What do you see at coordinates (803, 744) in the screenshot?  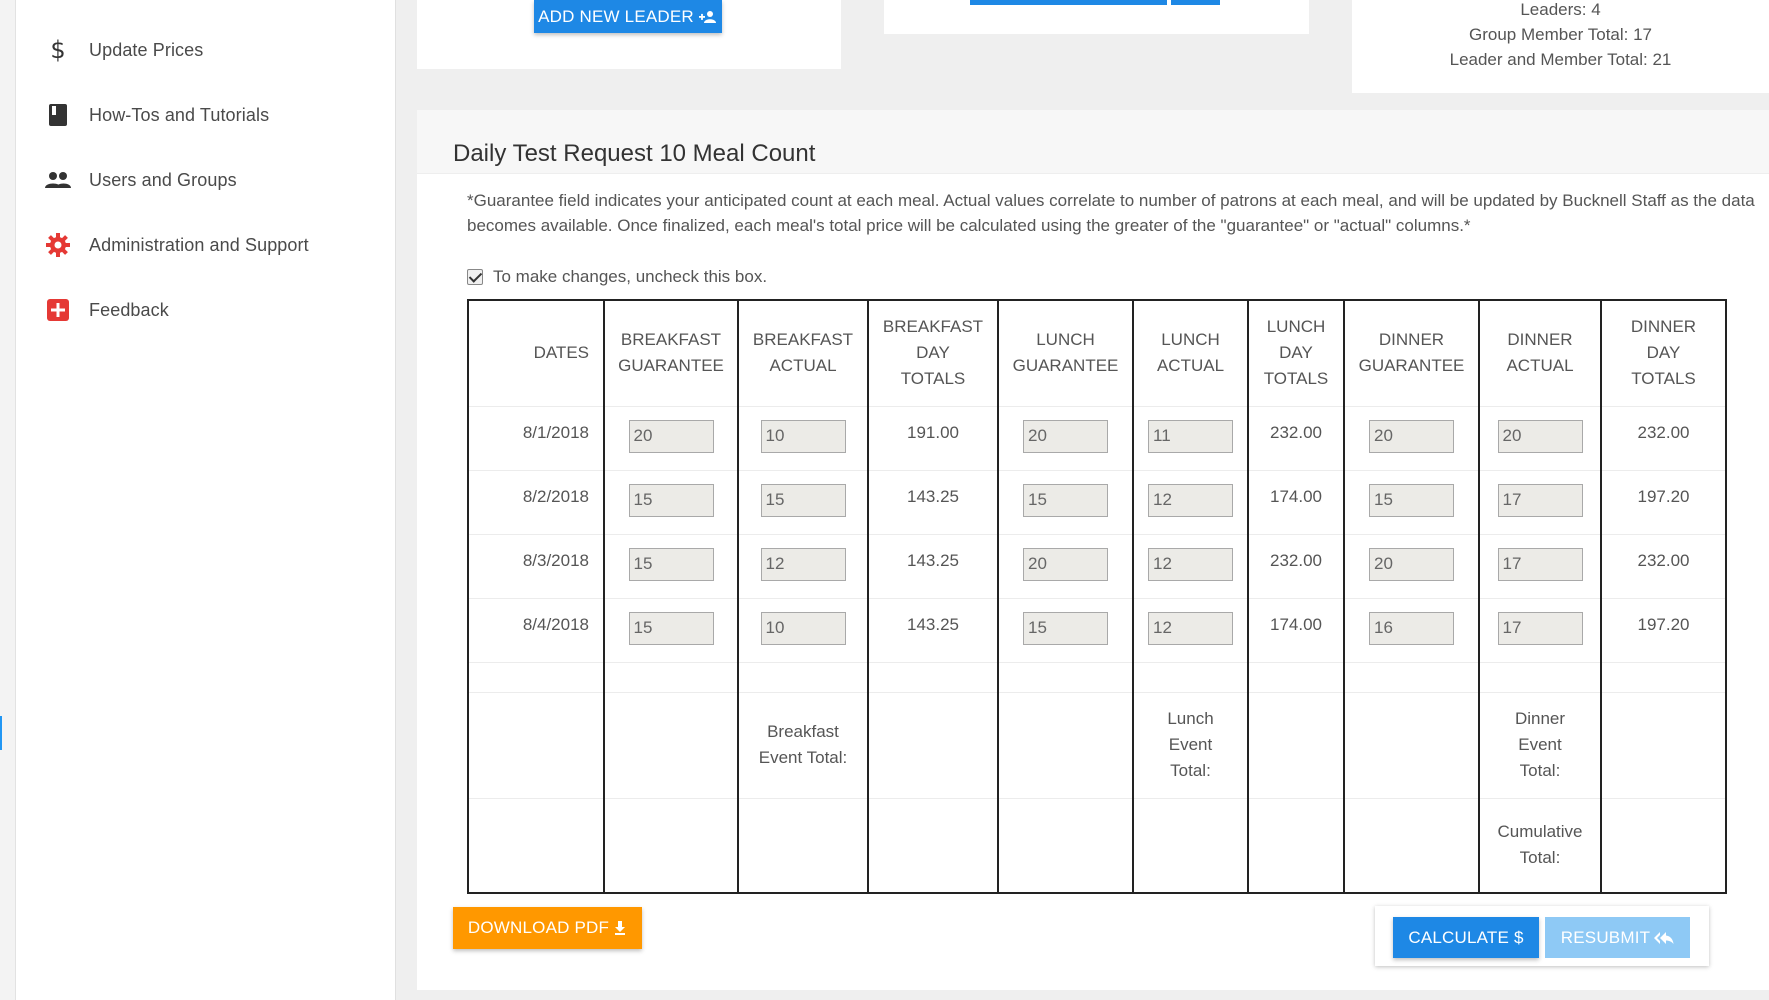 I see `breakfast-event-total-label: Breakfast Event Total:` at bounding box center [803, 744].